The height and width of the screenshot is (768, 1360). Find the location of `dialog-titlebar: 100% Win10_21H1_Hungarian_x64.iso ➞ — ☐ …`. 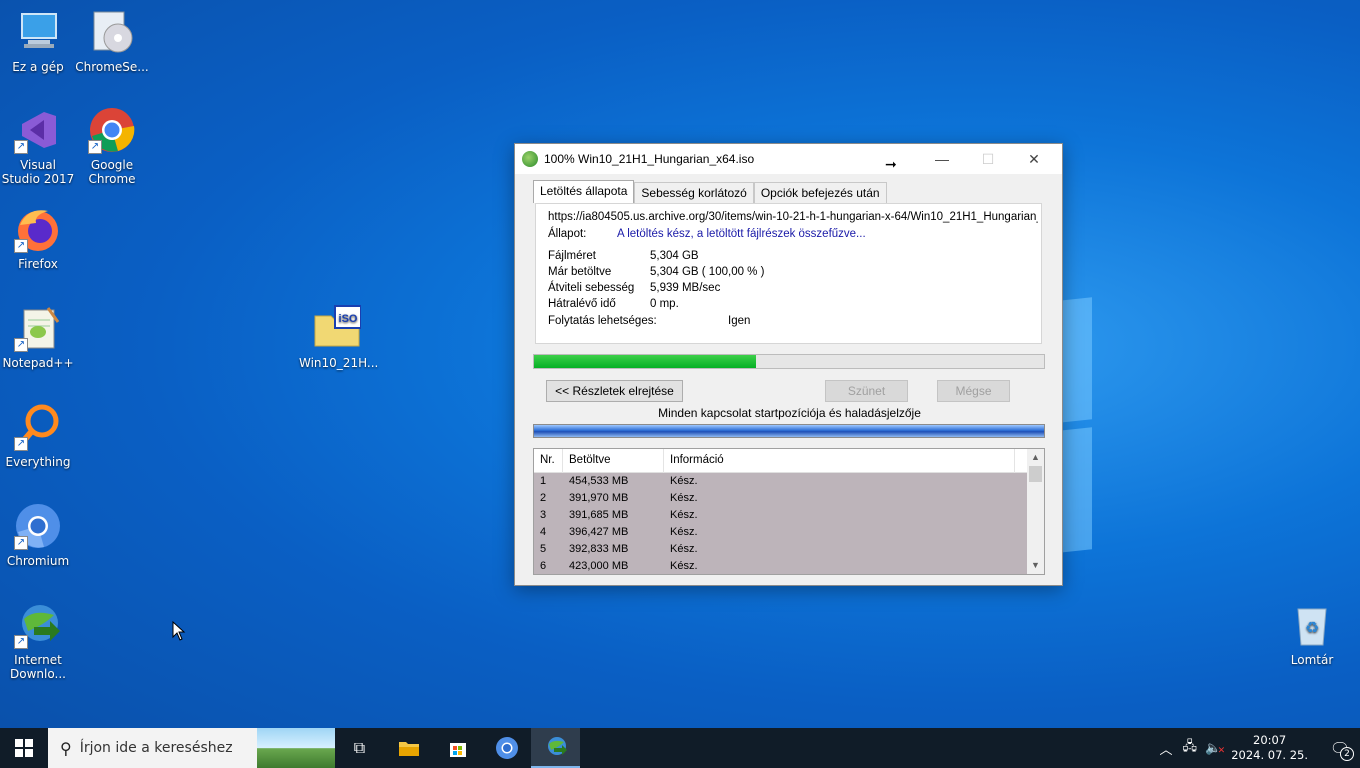

dialog-titlebar: 100% Win10_21H1_Hungarian_x64.iso ➞ — ☐ … is located at coordinates (788, 159).